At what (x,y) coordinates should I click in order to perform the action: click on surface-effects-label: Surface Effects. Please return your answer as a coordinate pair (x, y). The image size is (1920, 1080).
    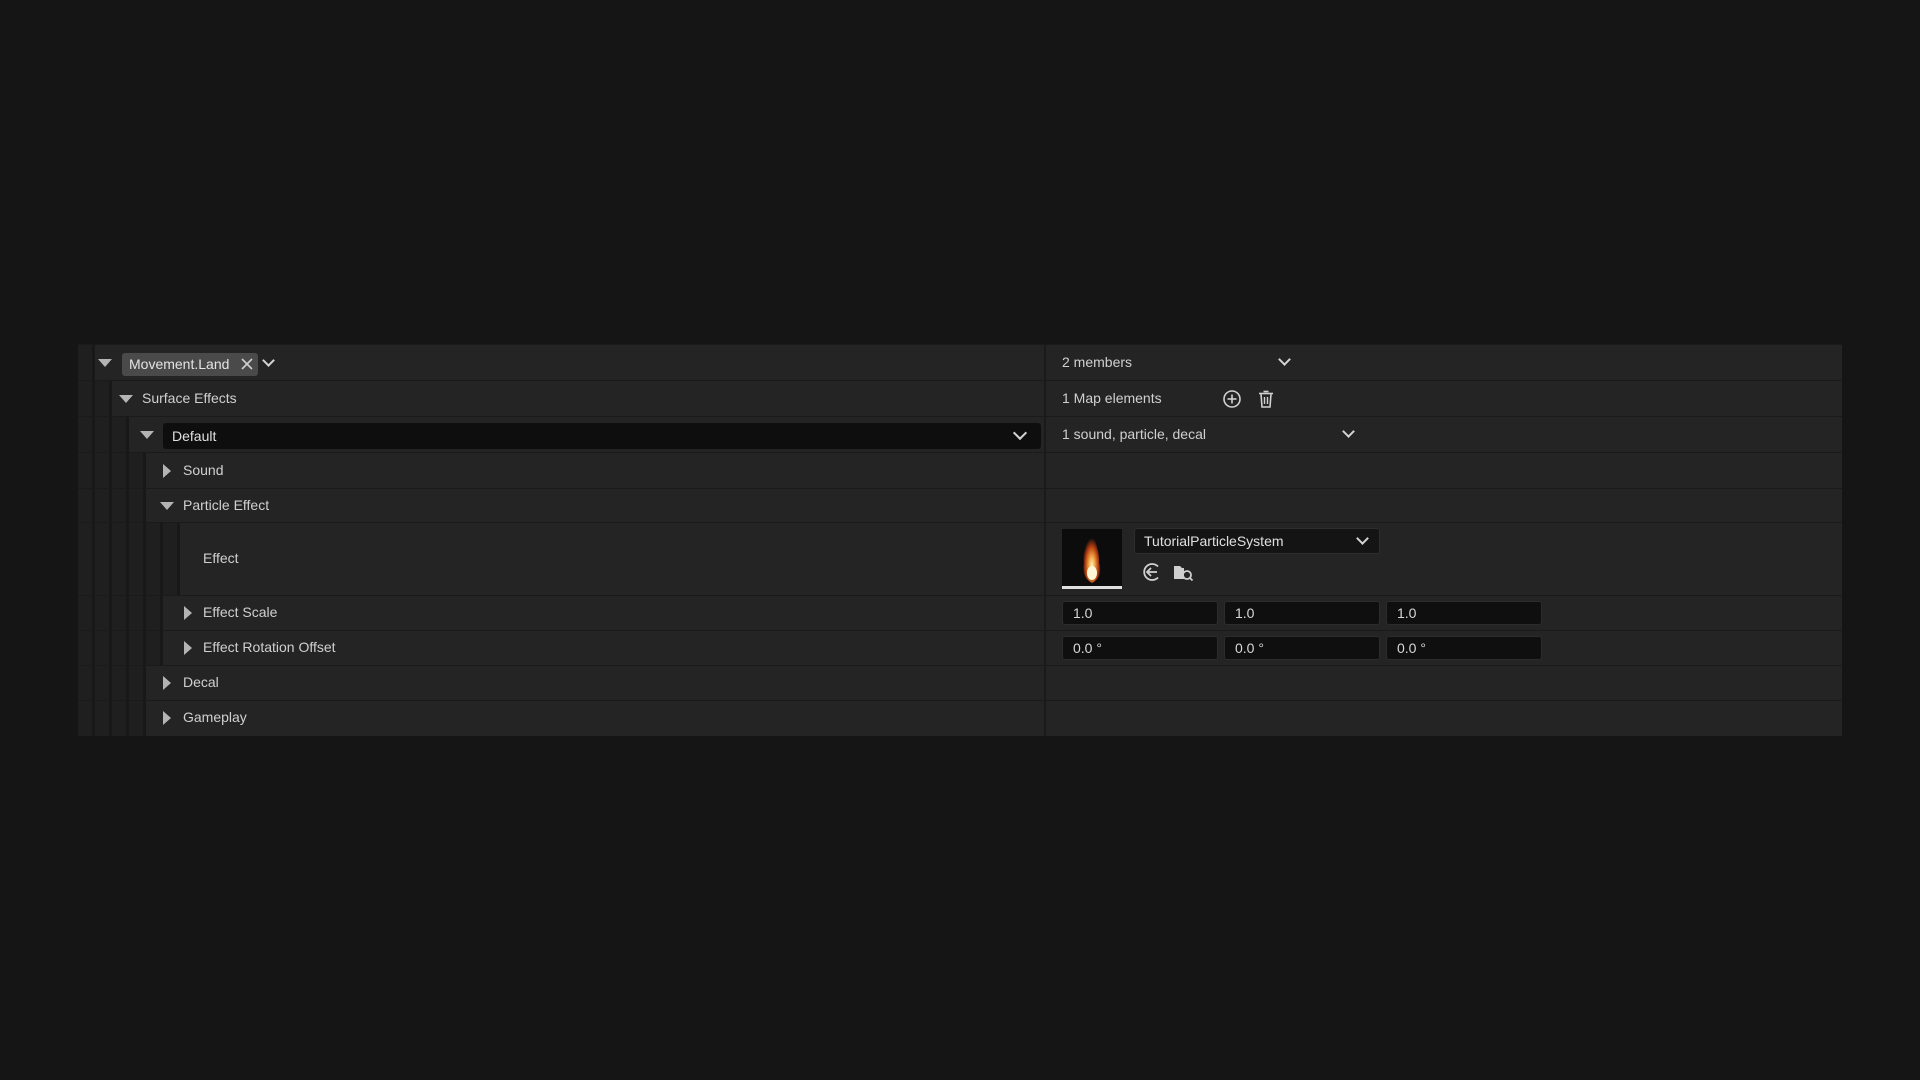
    Looking at the image, I should click on (189, 398).